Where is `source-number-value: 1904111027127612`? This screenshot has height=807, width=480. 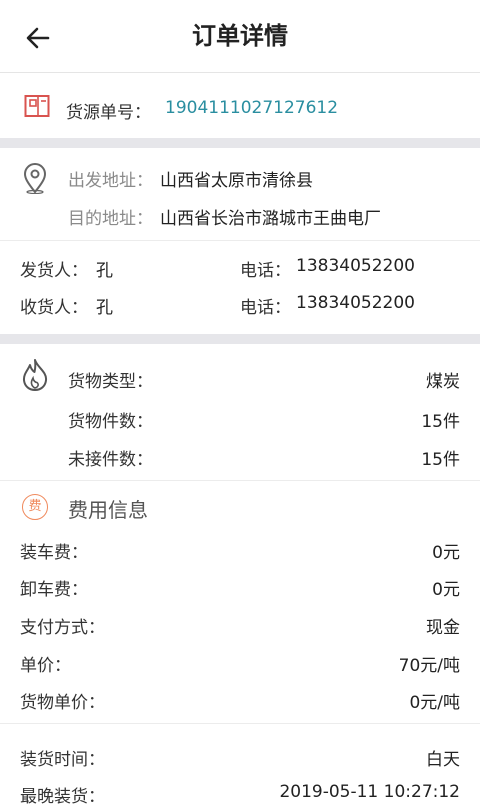 source-number-value: 1904111027127612 is located at coordinates (252, 108).